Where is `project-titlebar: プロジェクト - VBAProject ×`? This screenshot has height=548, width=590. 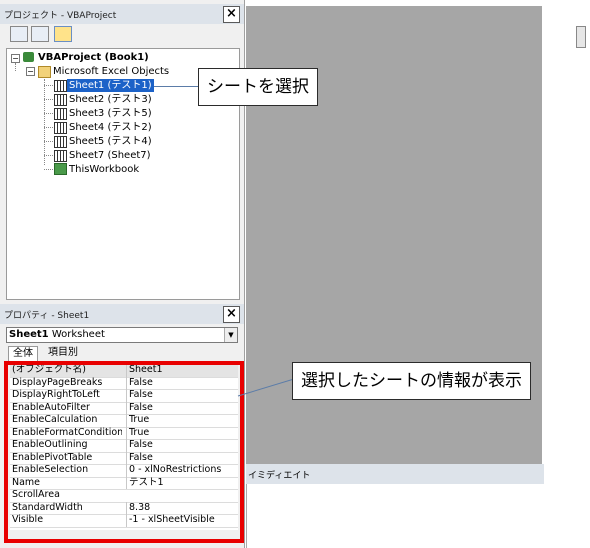
project-titlebar: プロジェクト - VBAProject × is located at coordinates (122, 14).